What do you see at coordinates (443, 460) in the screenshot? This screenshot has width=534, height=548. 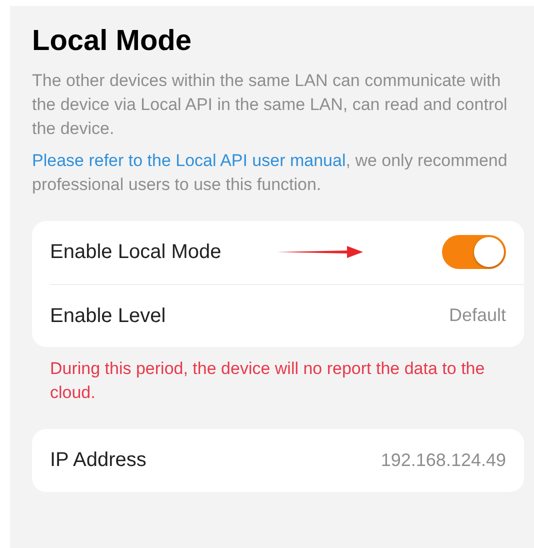 I see `setting-value: 192.168.124.49` at bounding box center [443, 460].